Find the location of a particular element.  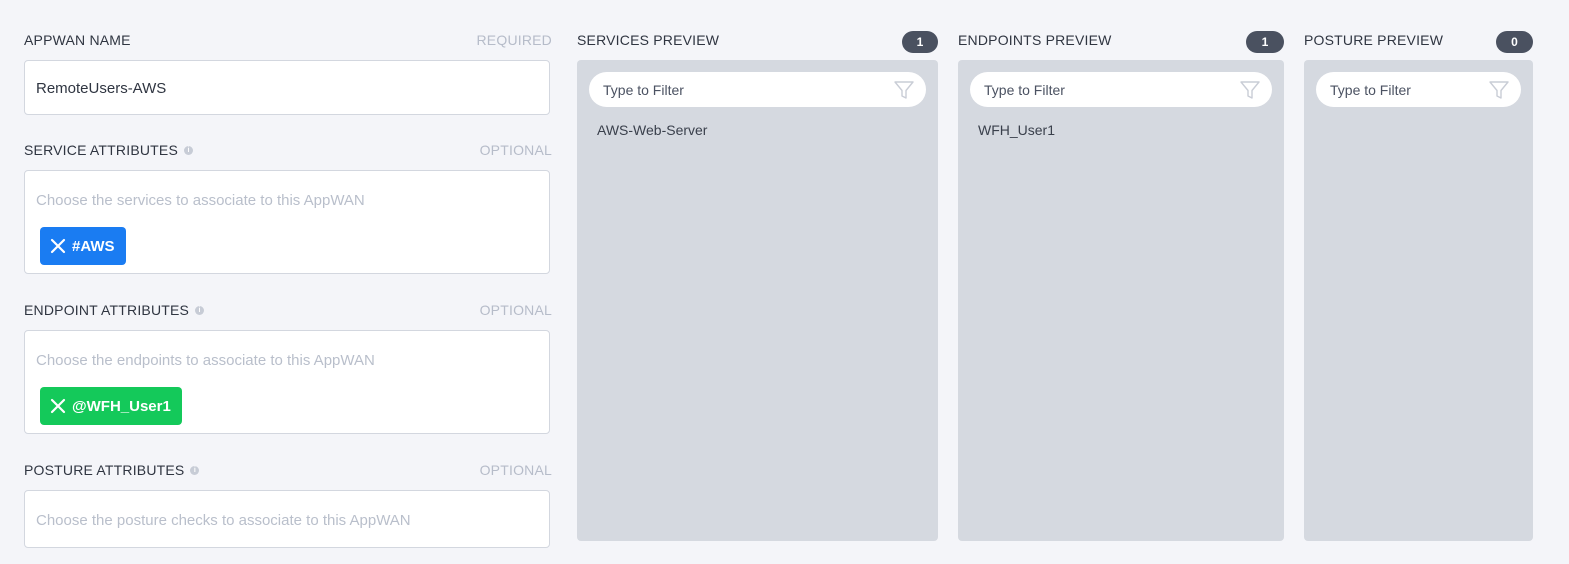

appwan-name-value: RemoteUsers-AWS is located at coordinates (101, 88).